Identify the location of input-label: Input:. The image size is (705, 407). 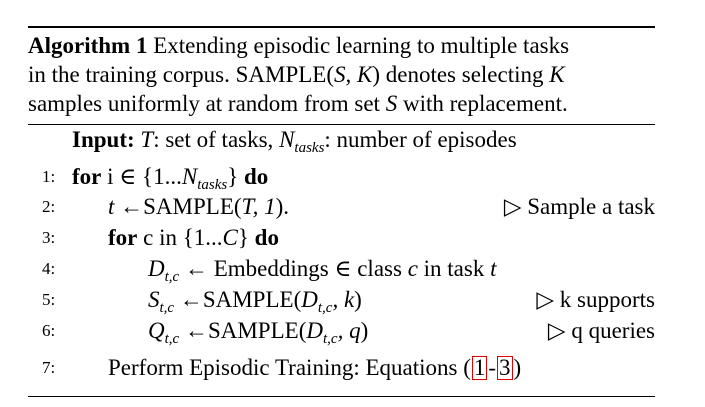
(103, 139).